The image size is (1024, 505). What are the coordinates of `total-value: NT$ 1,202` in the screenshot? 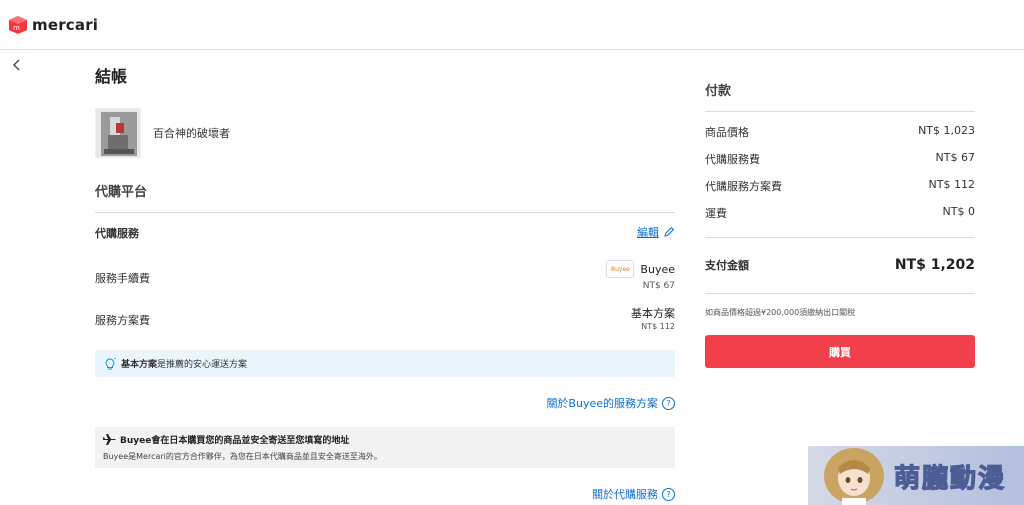 It's located at (934, 265).